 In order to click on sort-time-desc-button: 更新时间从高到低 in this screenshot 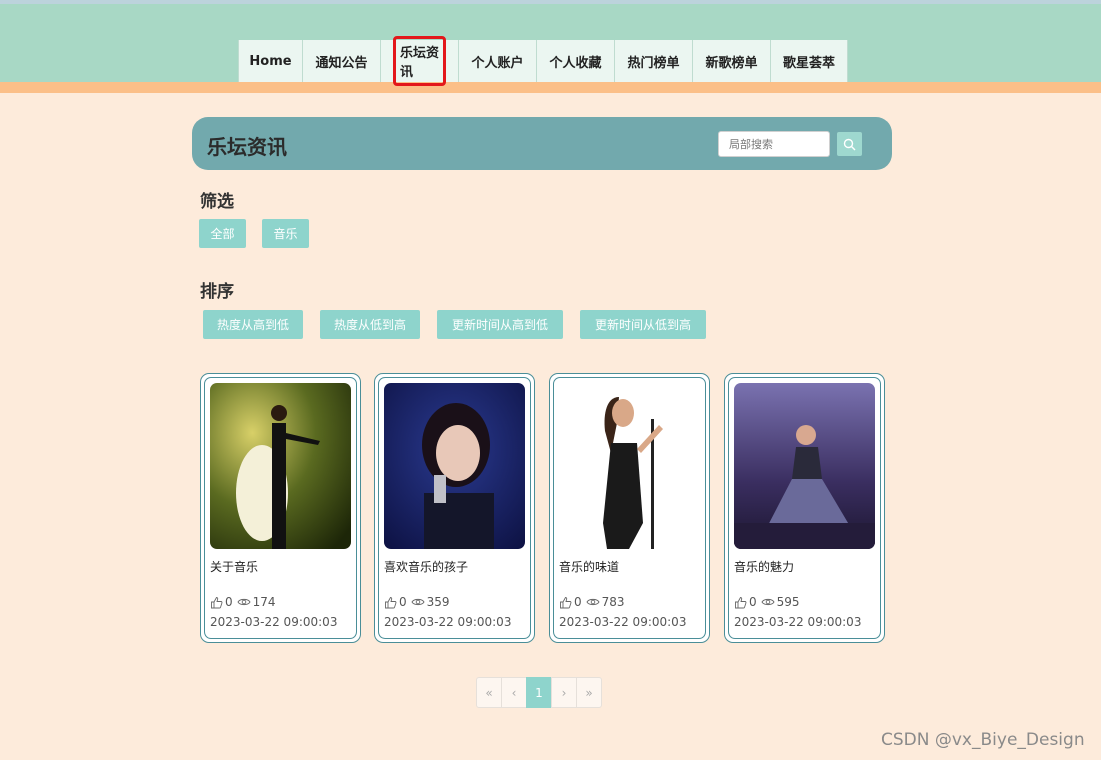, I will do `click(500, 324)`.